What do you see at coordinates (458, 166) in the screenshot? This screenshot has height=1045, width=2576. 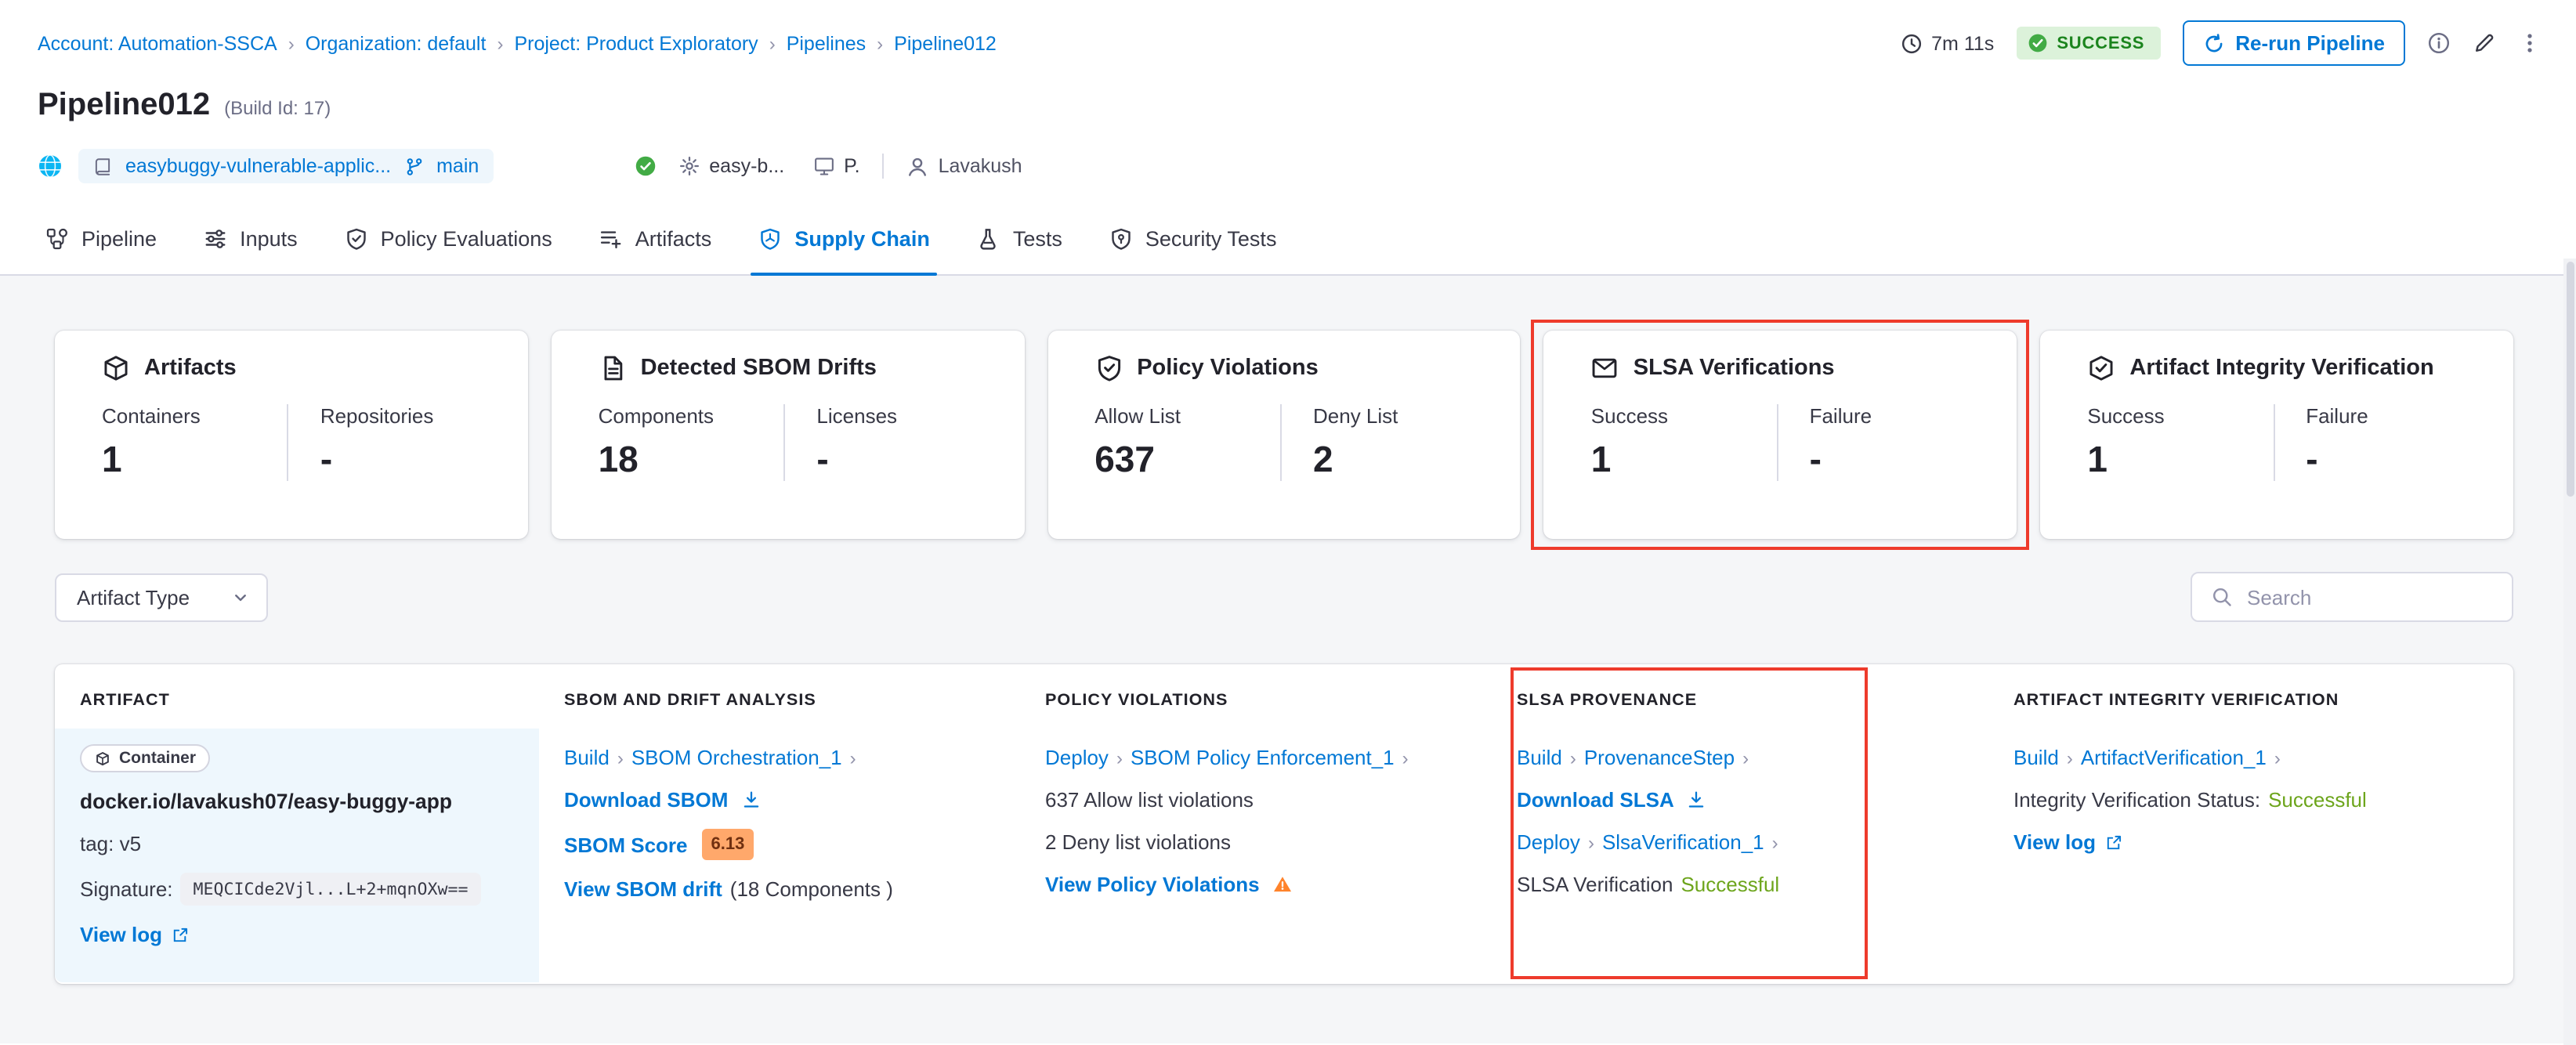 I see `branch-link: main` at bounding box center [458, 166].